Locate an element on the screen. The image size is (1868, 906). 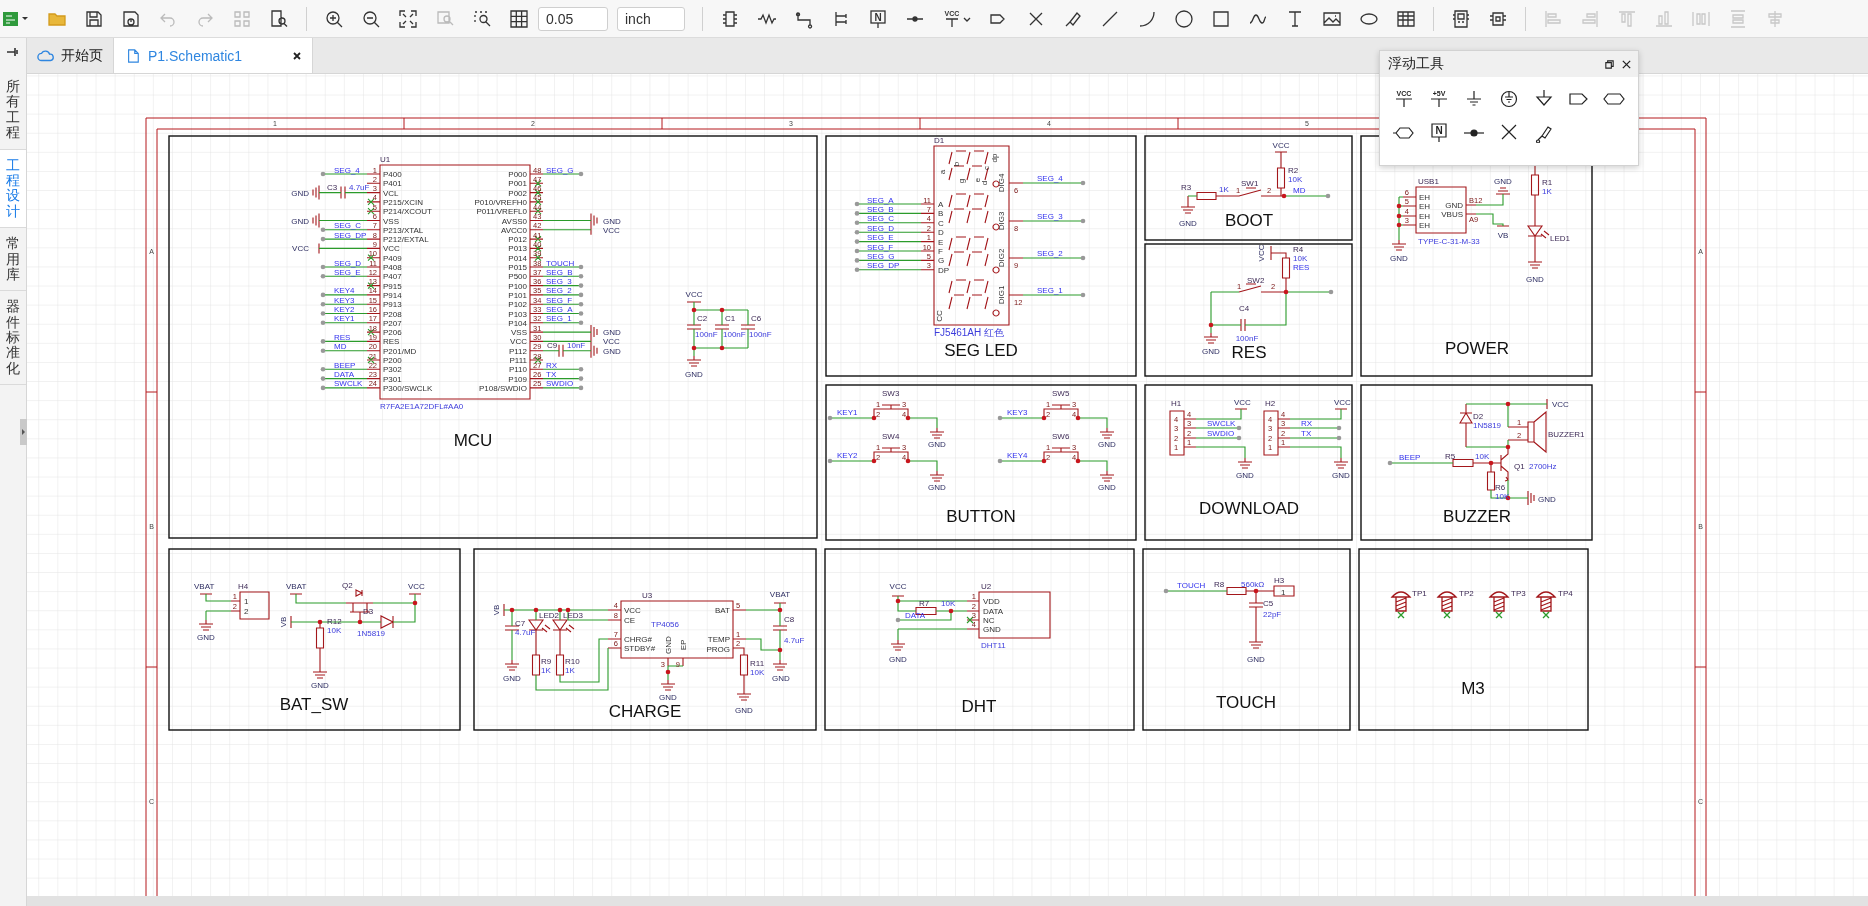
pin-name: CE is located at coordinates (630, 620).